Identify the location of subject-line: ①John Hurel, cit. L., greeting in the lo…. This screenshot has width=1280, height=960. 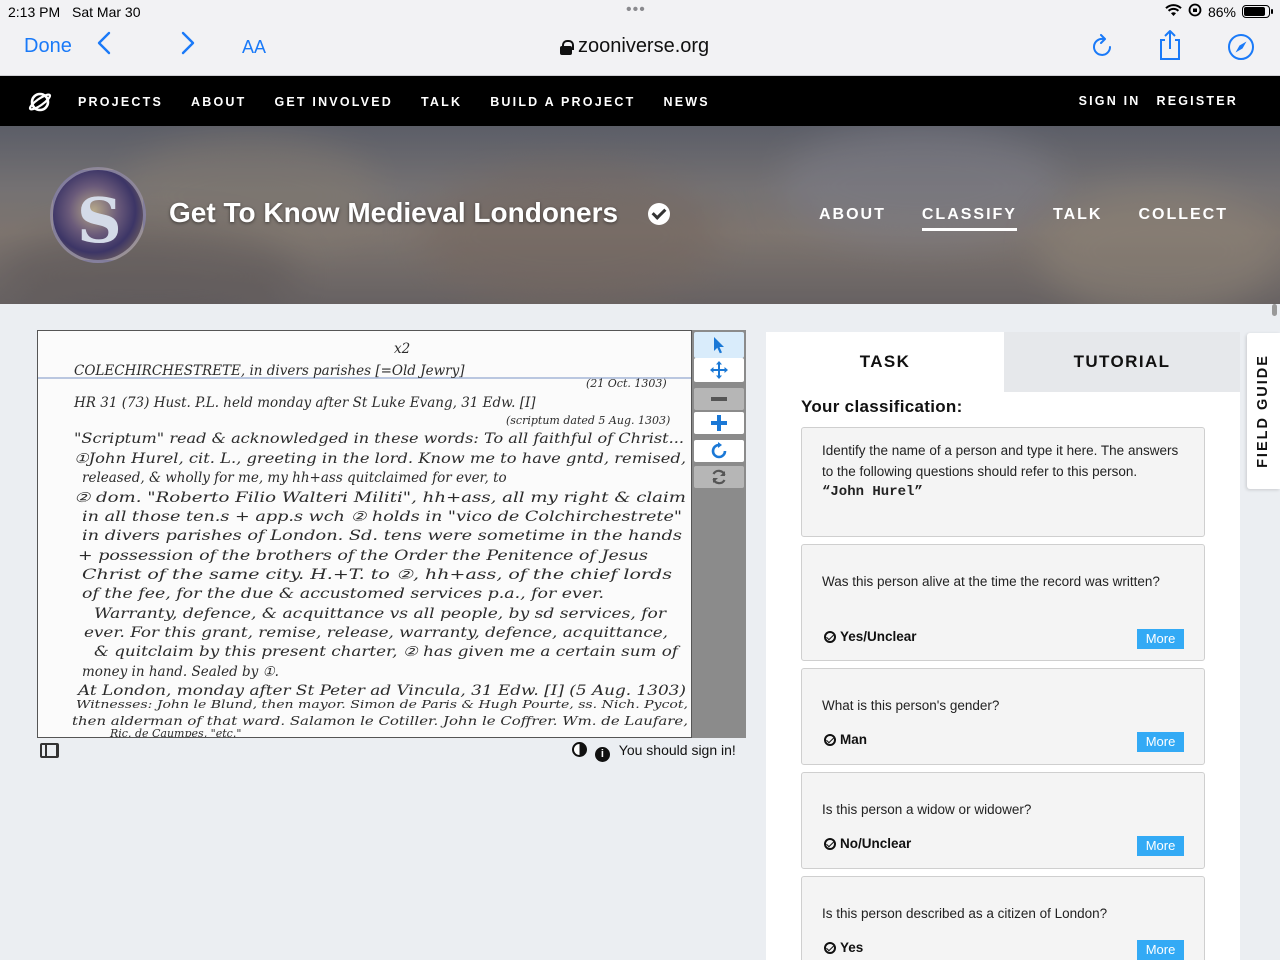
(380, 459).